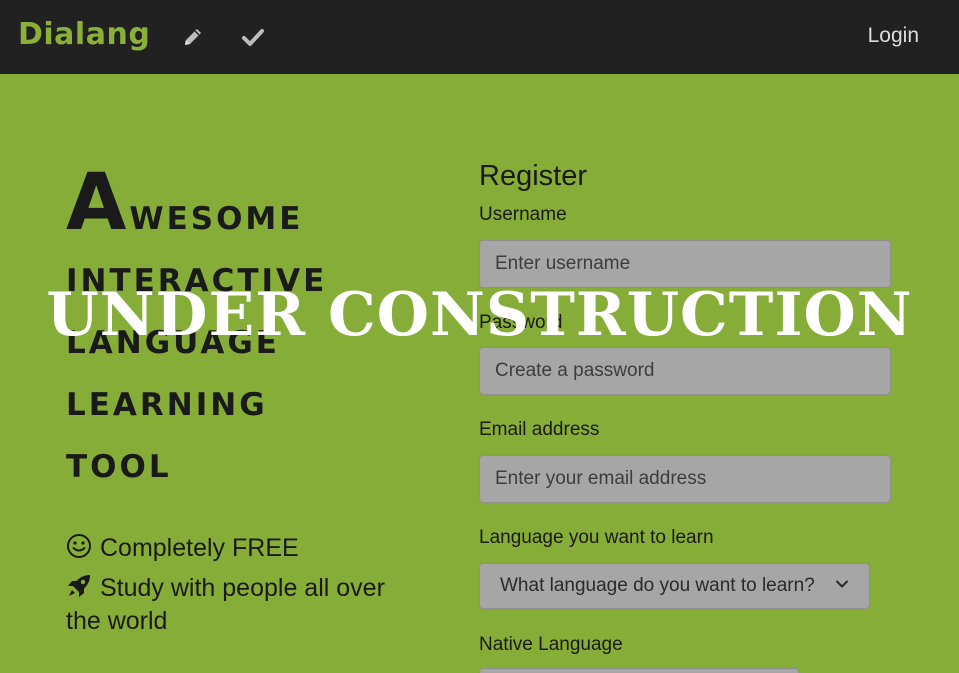 This screenshot has height=673, width=959. What do you see at coordinates (173, 338) in the screenshot?
I see `hero-title-line: language` at bounding box center [173, 338].